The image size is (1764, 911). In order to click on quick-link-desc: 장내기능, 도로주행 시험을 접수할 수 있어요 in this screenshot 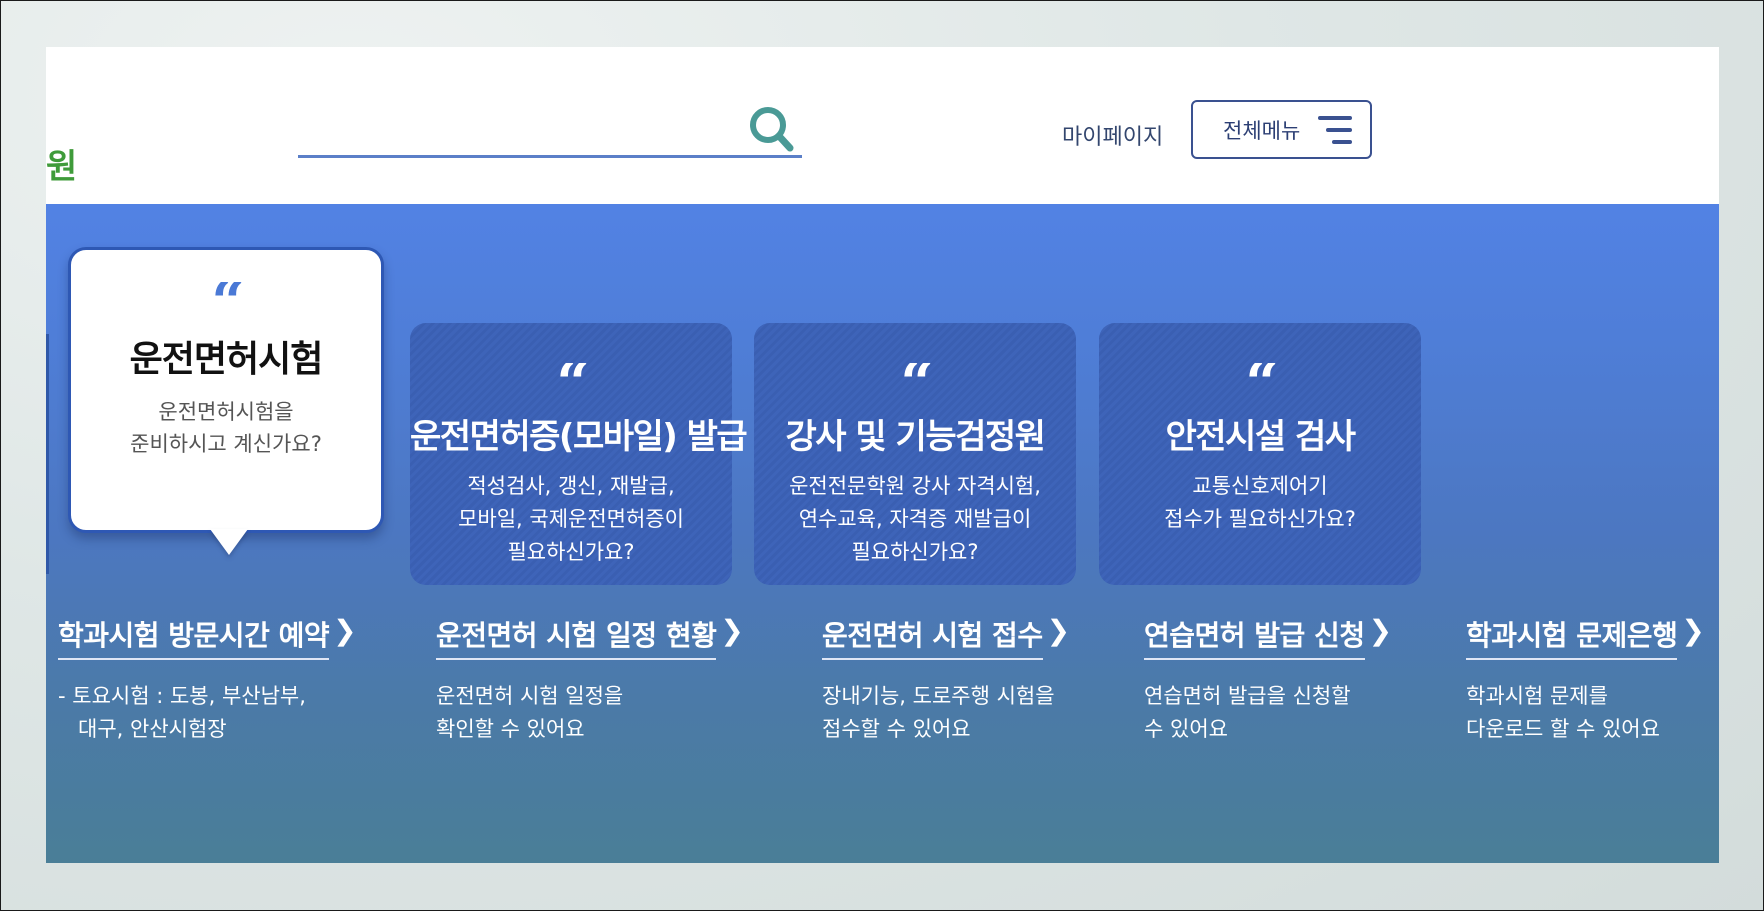, I will do `click(938, 712)`.